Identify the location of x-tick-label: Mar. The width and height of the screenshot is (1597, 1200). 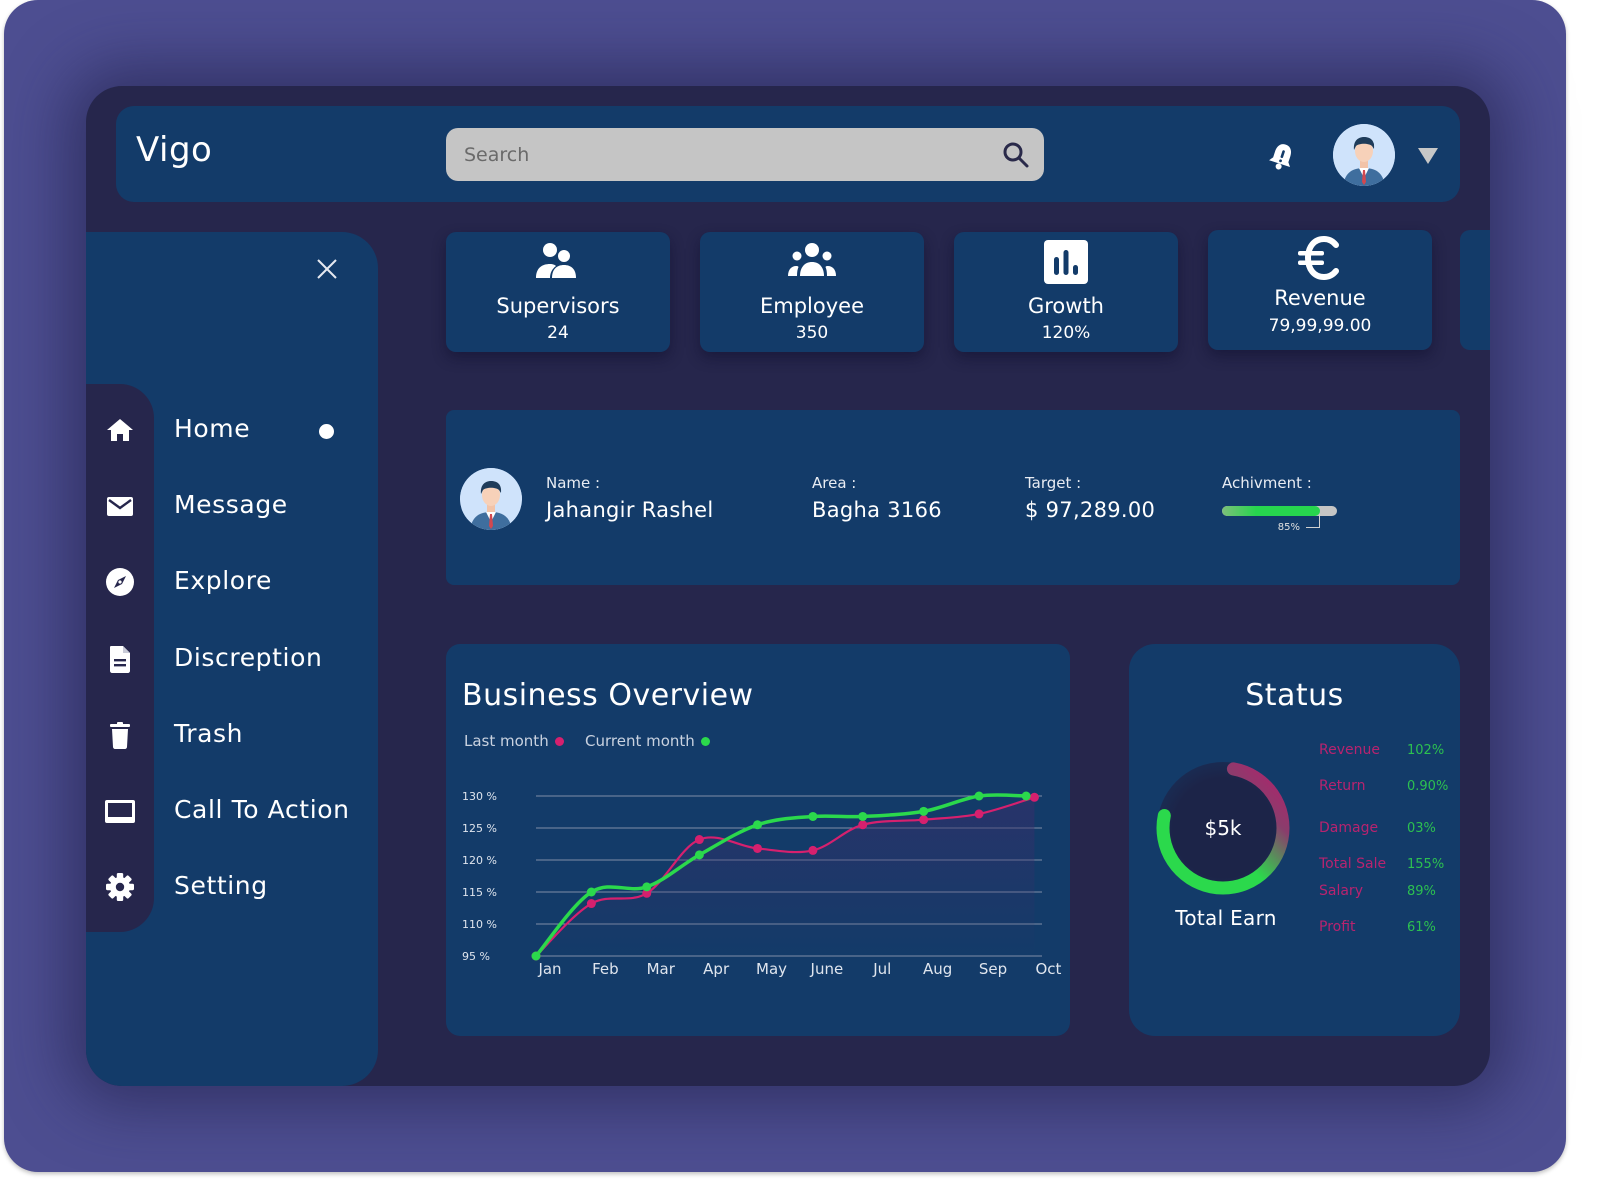
(661, 969).